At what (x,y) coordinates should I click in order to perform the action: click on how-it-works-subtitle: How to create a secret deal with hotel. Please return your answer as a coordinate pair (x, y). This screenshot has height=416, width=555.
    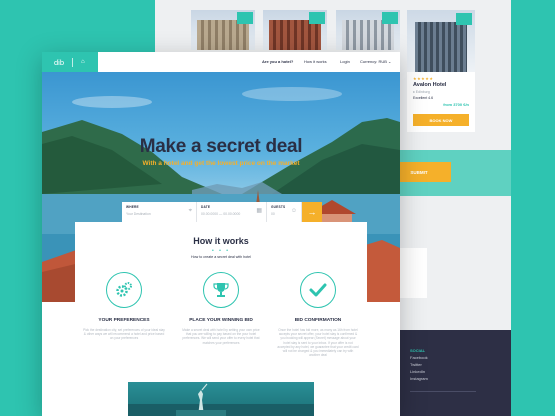
    Looking at the image, I should click on (221, 257).